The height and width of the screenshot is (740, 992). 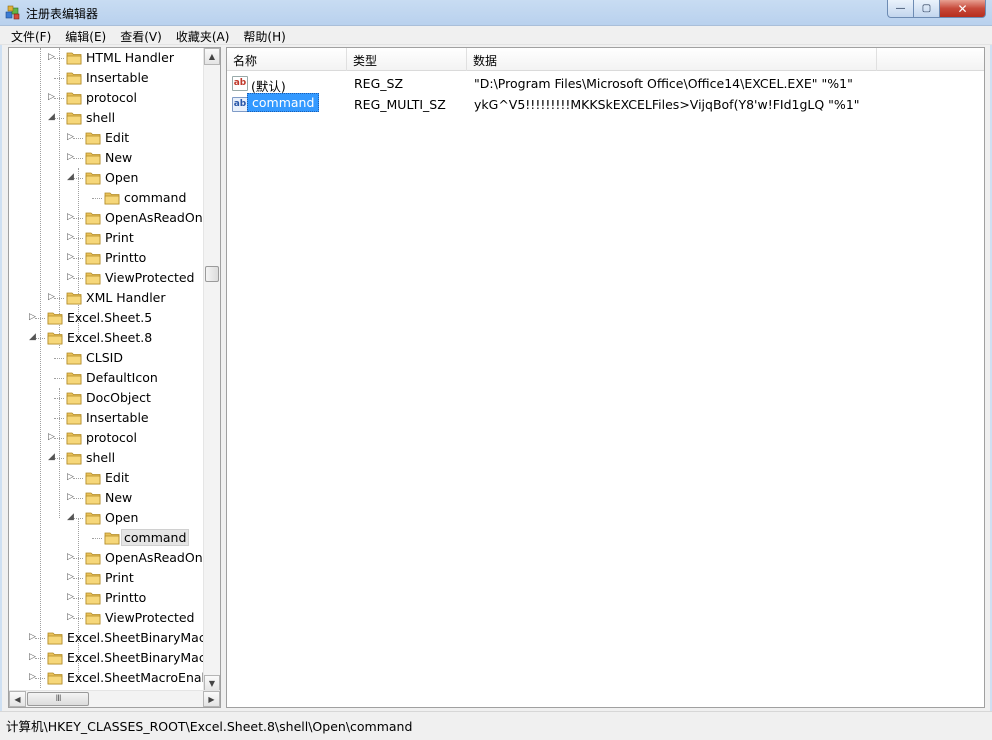 What do you see at coordinates (17, 699) in the screenshot?
I see `scroll-left-arrow-icon: ◀` at bounding box center [17, 699].